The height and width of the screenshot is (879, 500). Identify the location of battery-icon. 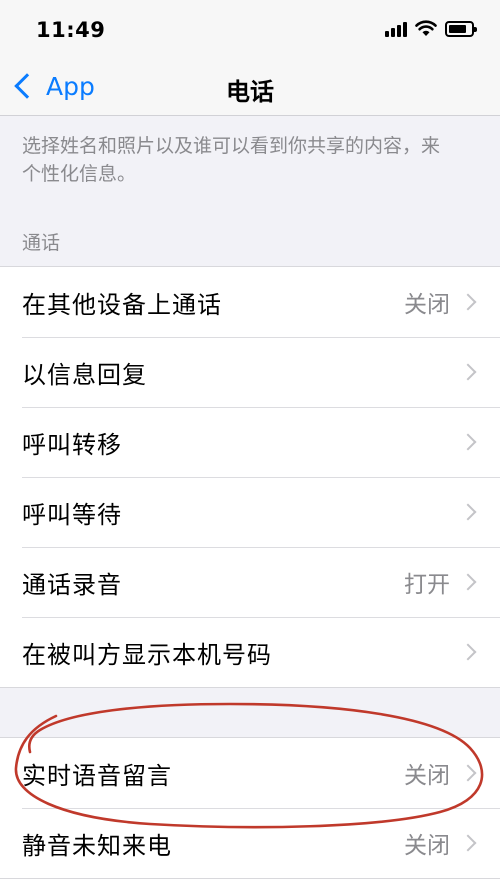
(461, 28).